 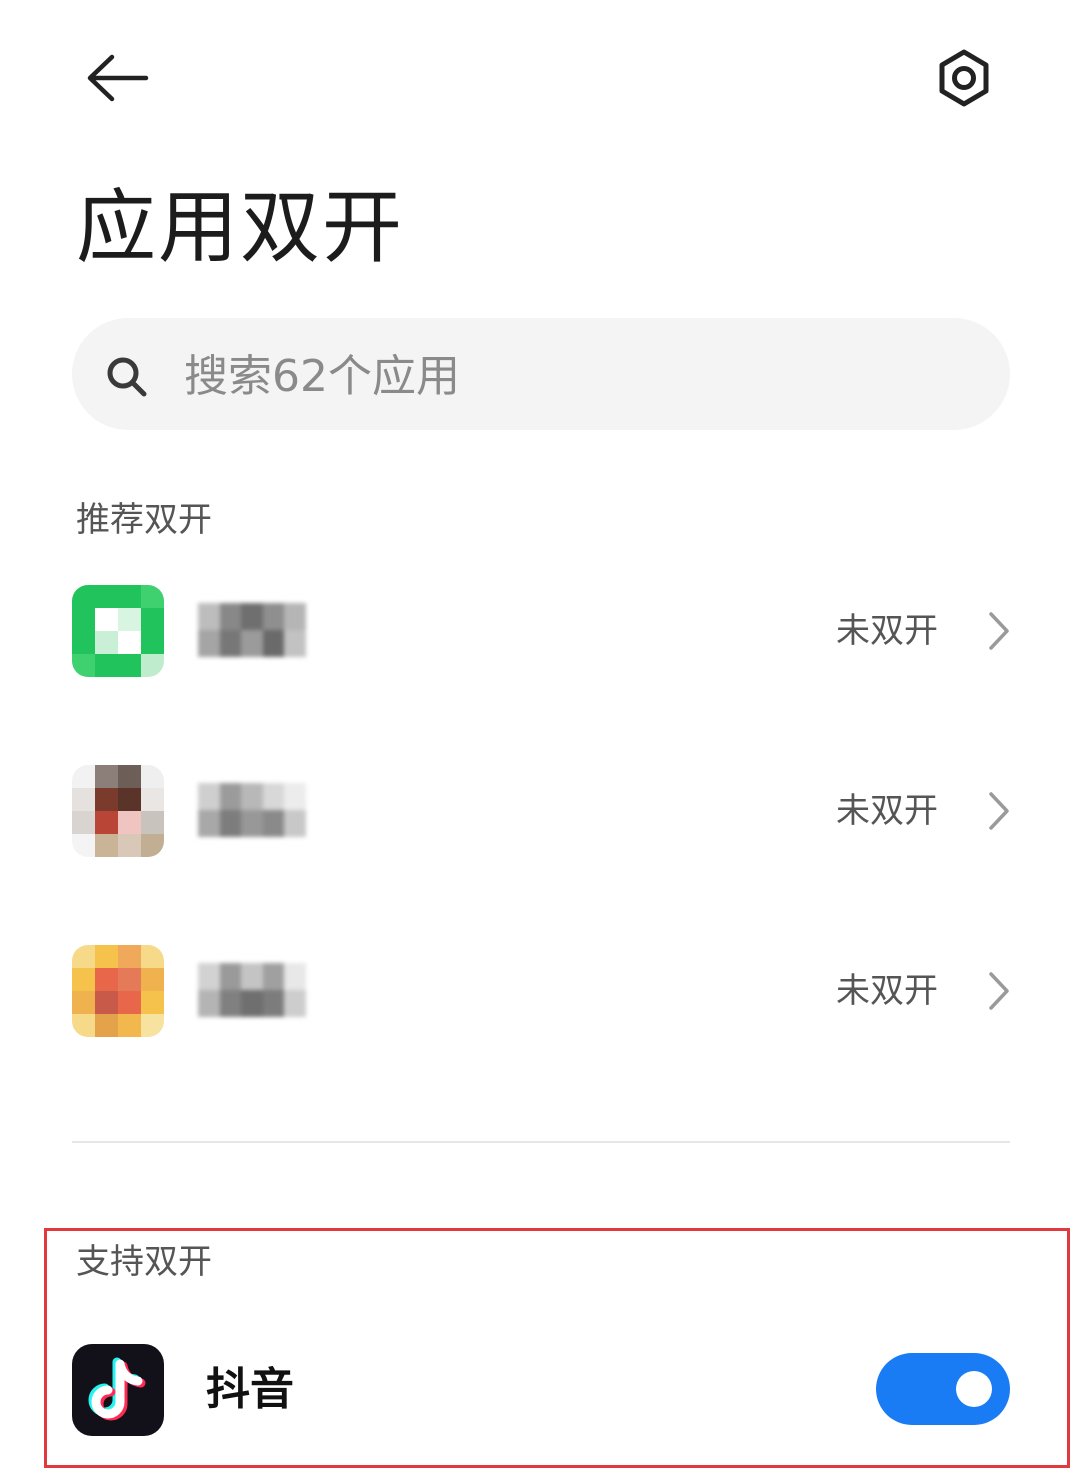 What do you see at coordinates (118, 1390) in the screenshot?
I see `tiktok-icon` at bounding box center [118, 1390].